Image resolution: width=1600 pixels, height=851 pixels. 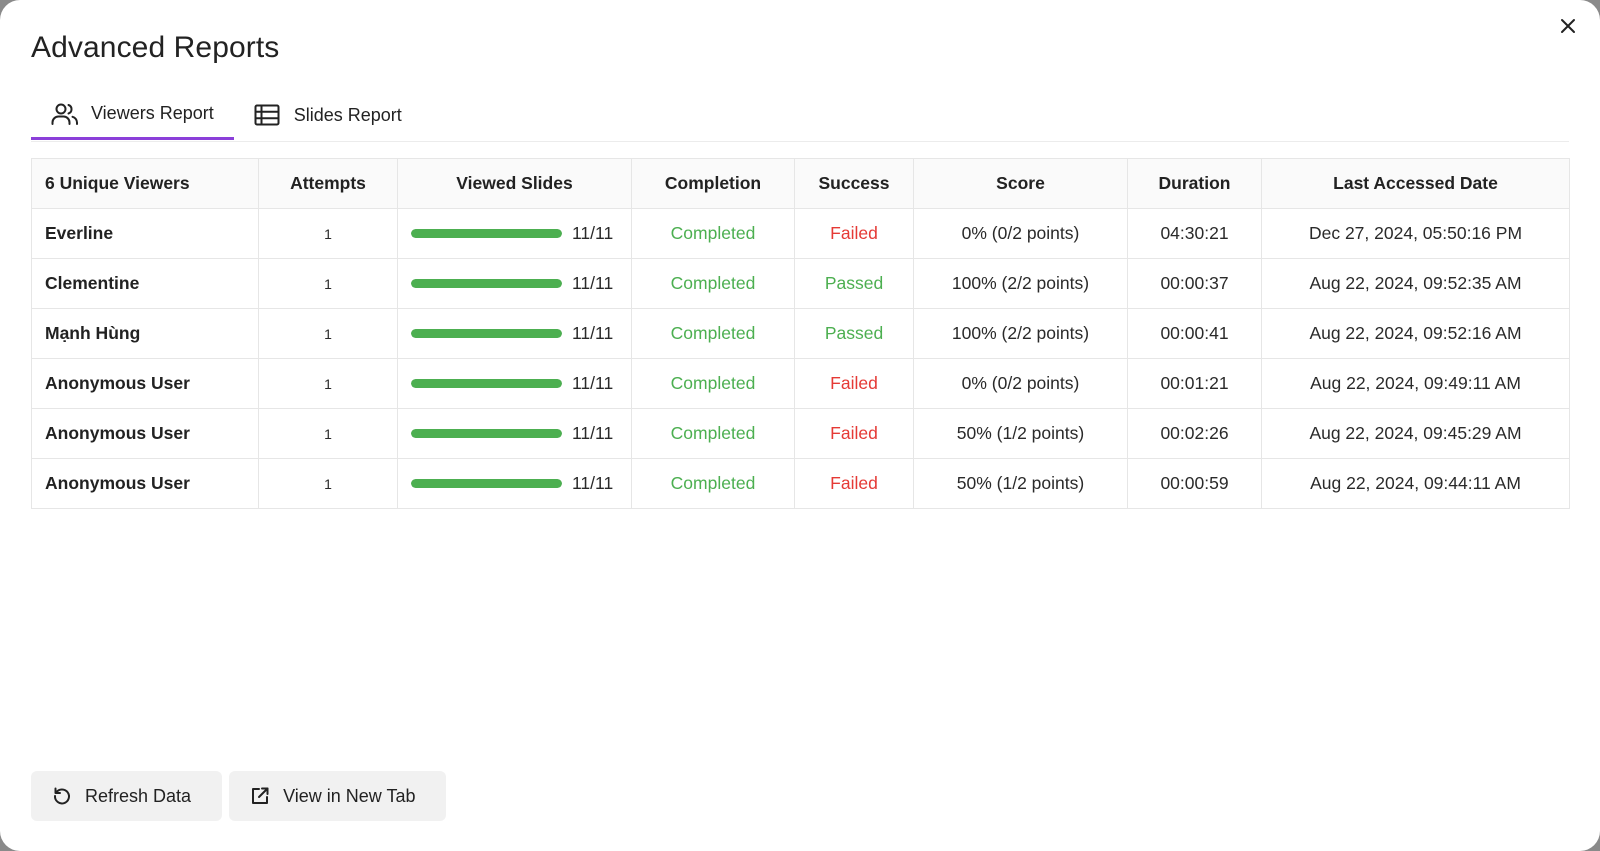 I want to click on last-accessed-date: Aug 22, 2024, 09:52:16 AM, so click(x=1415, y=333).